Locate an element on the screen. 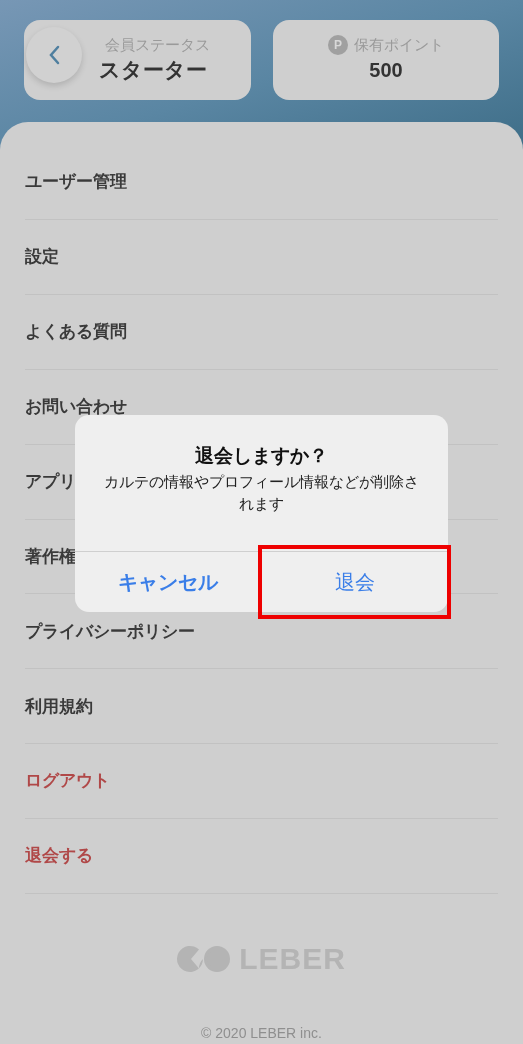 This screenshot has height=1044, width=523. back-button is located at coordinates (54, 55).